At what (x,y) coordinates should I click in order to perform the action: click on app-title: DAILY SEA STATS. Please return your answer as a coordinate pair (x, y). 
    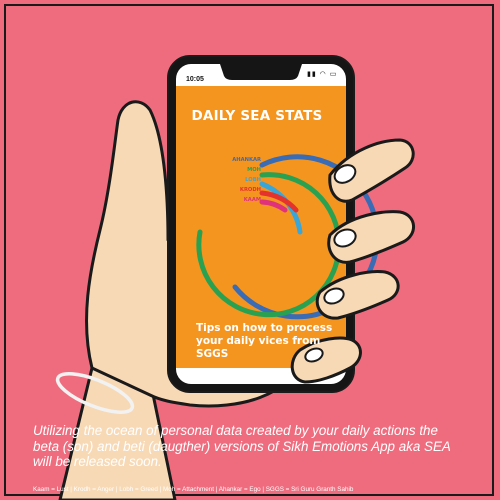
    Looking at the image, I should click on (257, 116).